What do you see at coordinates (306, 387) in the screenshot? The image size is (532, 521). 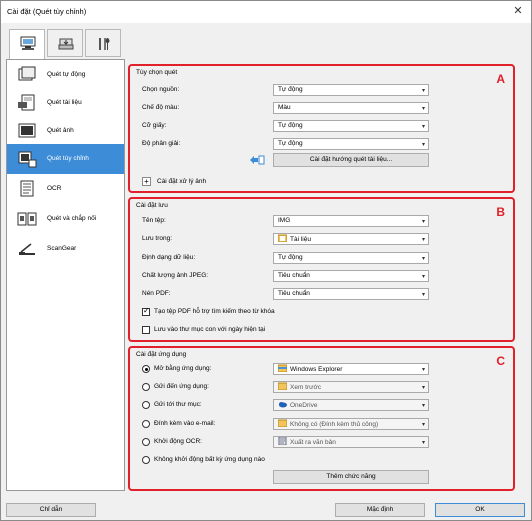 I see `dropdown-value: Xem trước` at bounding box center [306, 387].